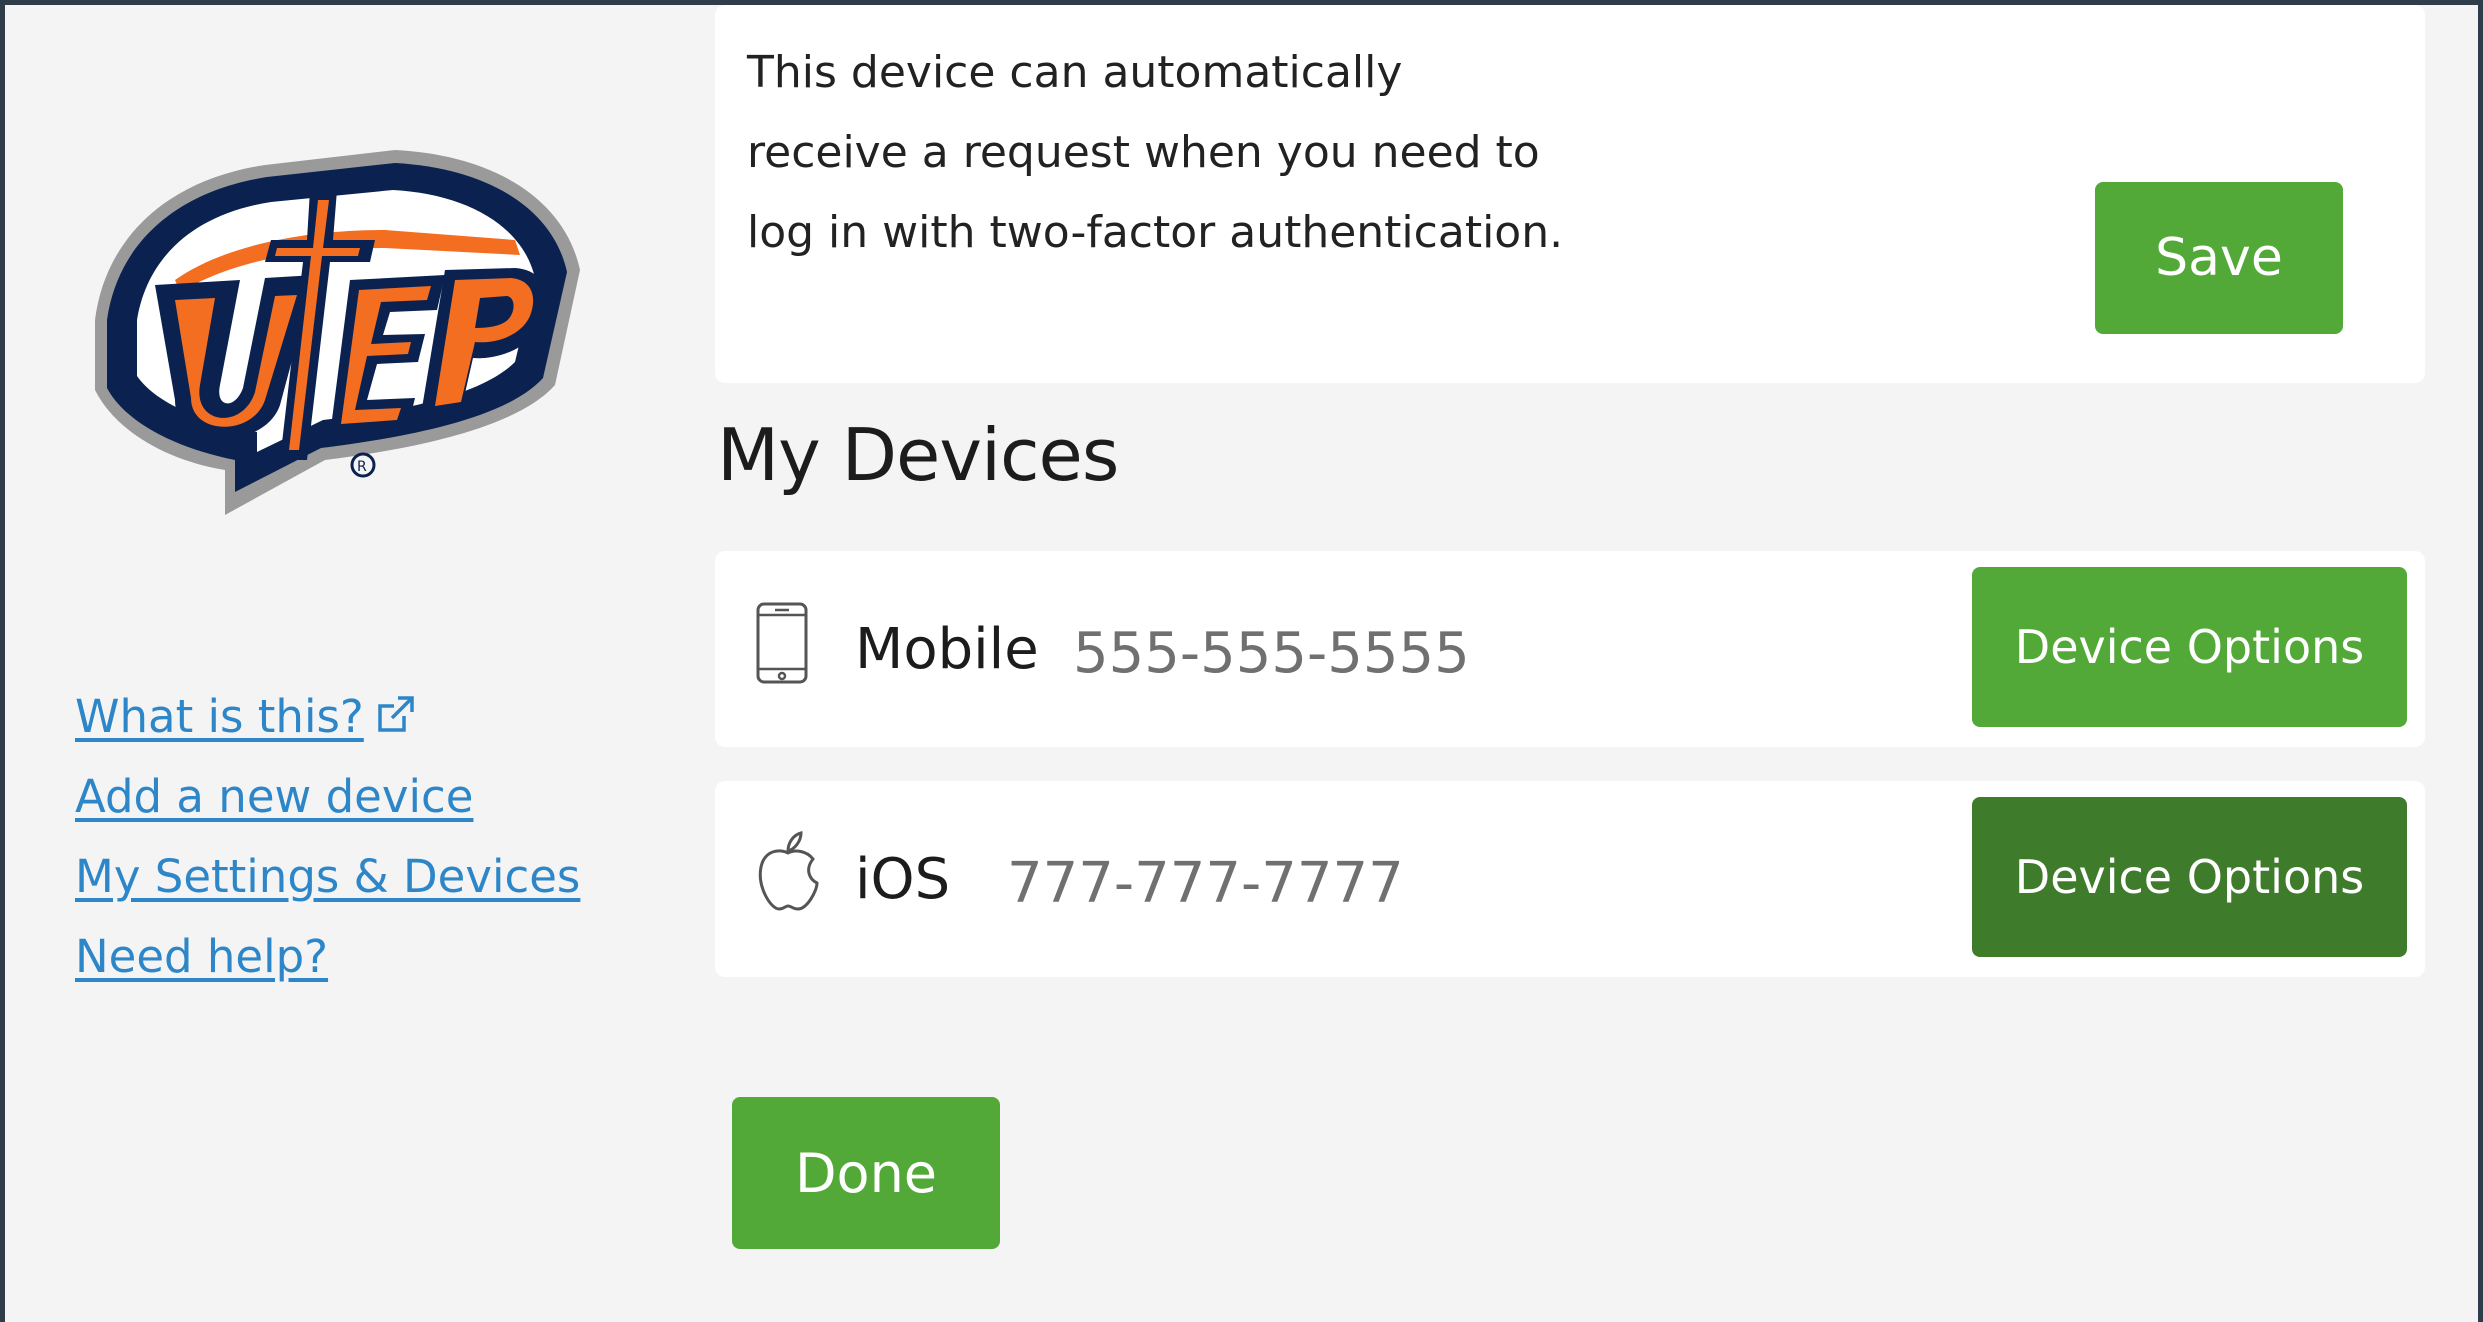 The height and width of the screenshot is (1322, 2483). Describe the element at coordinates (1205, 883) in the screenshot. I see `device-number: 777-777-7777` at that location.